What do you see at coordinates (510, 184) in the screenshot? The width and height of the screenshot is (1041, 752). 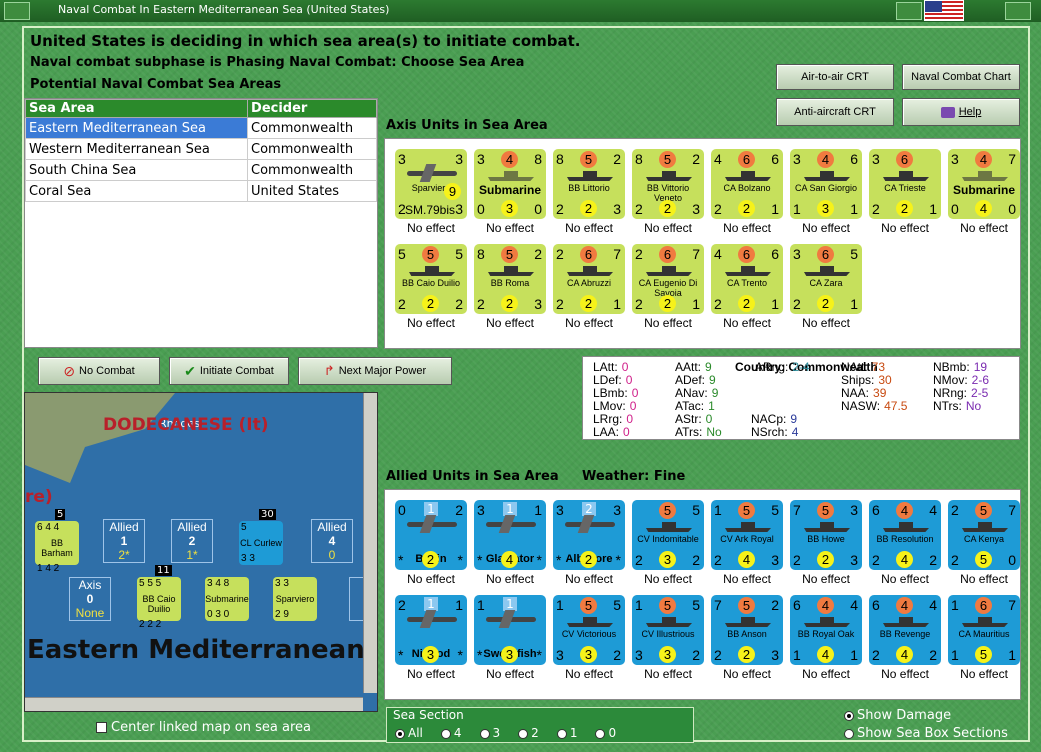 I see `counter-face: 3 4 8 Submarine 0 3 0` at bounding box center [510, 184].